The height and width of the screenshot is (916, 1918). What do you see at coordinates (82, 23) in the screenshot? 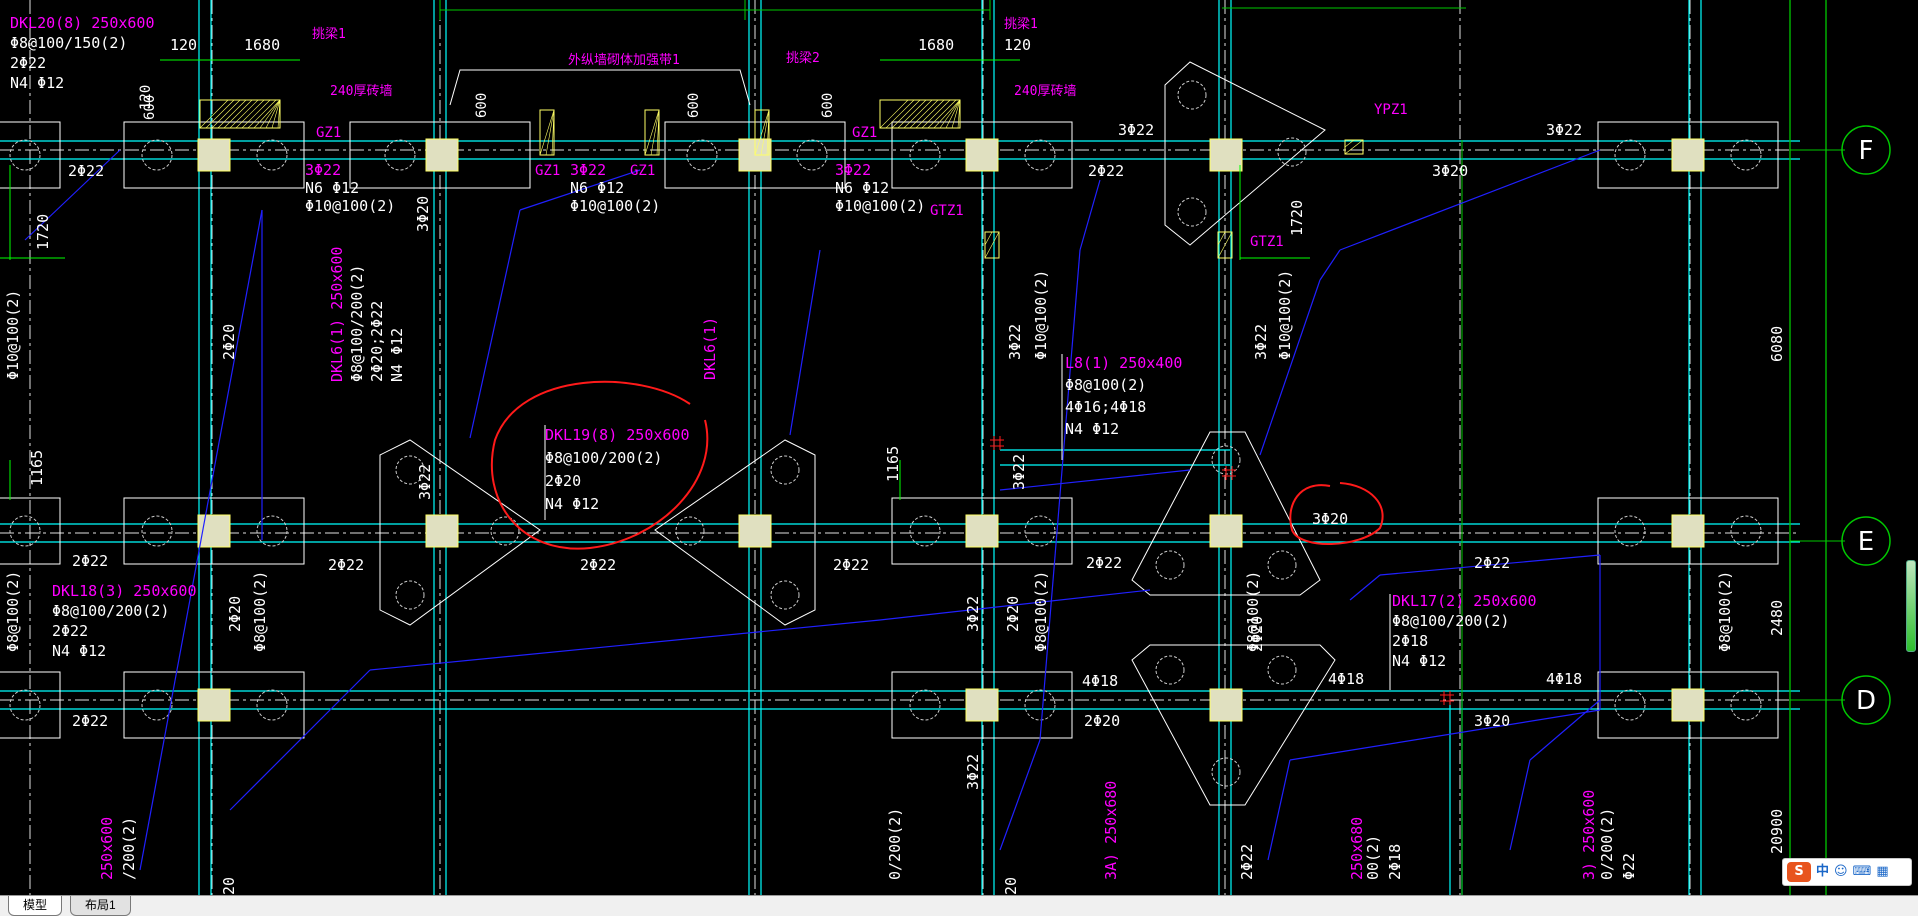
I see `dkl20-annotation-line: DKL20(8) 250x600` at bounding box center [82, 23].